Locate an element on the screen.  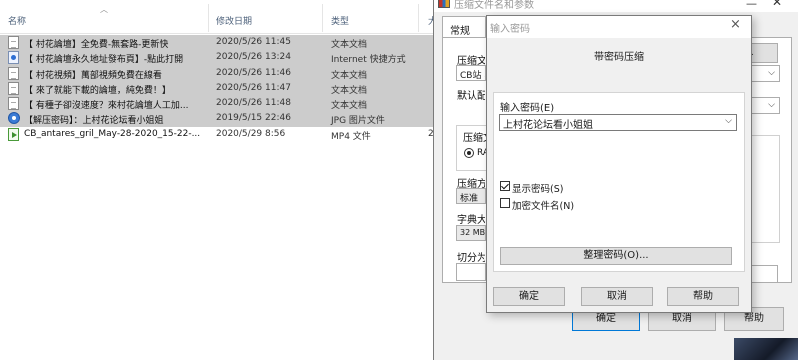
file-date: 2020/5/26 11:45 is located at coordinates (253, 42).